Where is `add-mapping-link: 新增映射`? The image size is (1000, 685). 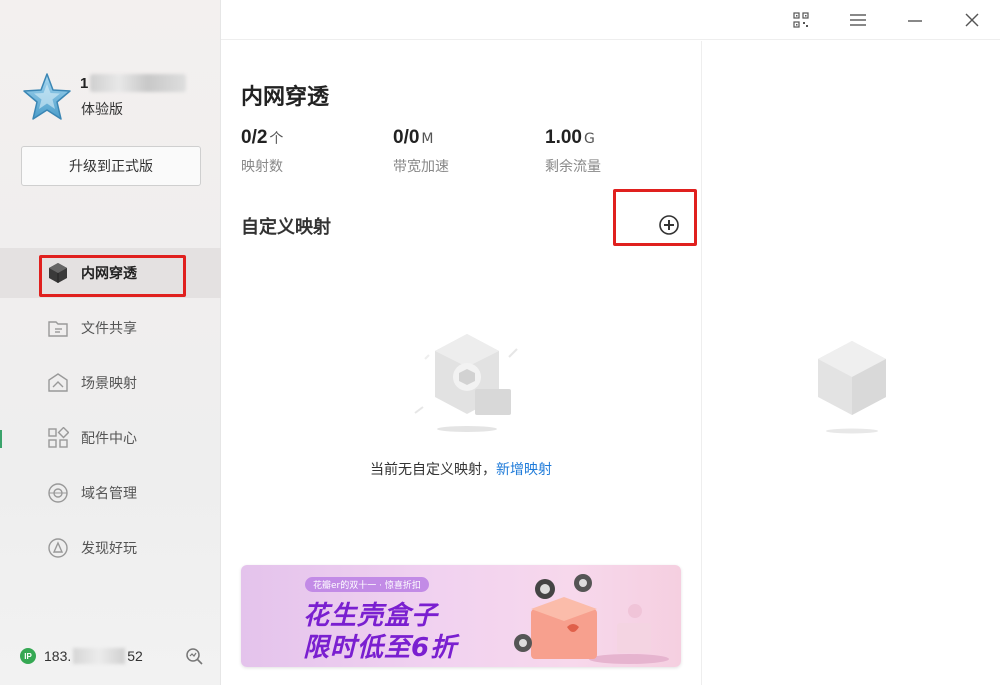 add-mapping-link: 新增映射 is located at coordinates (524, 470).